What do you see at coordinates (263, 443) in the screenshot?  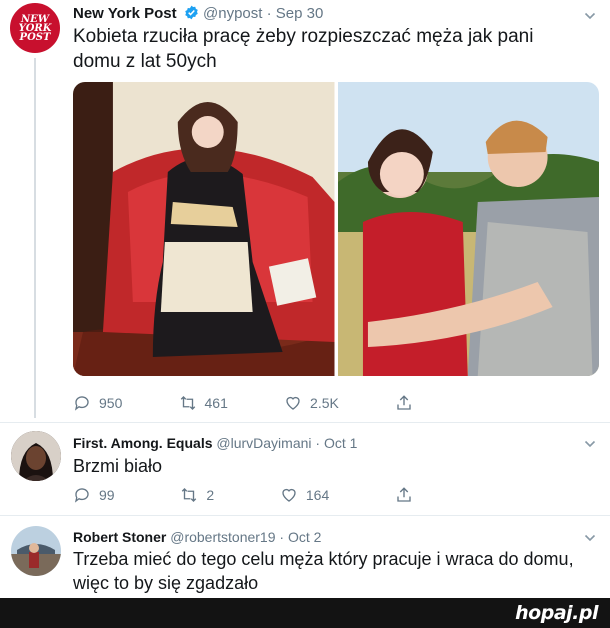 I see `author-handle: @lurvDayimani` at bounding box center [263, 443].